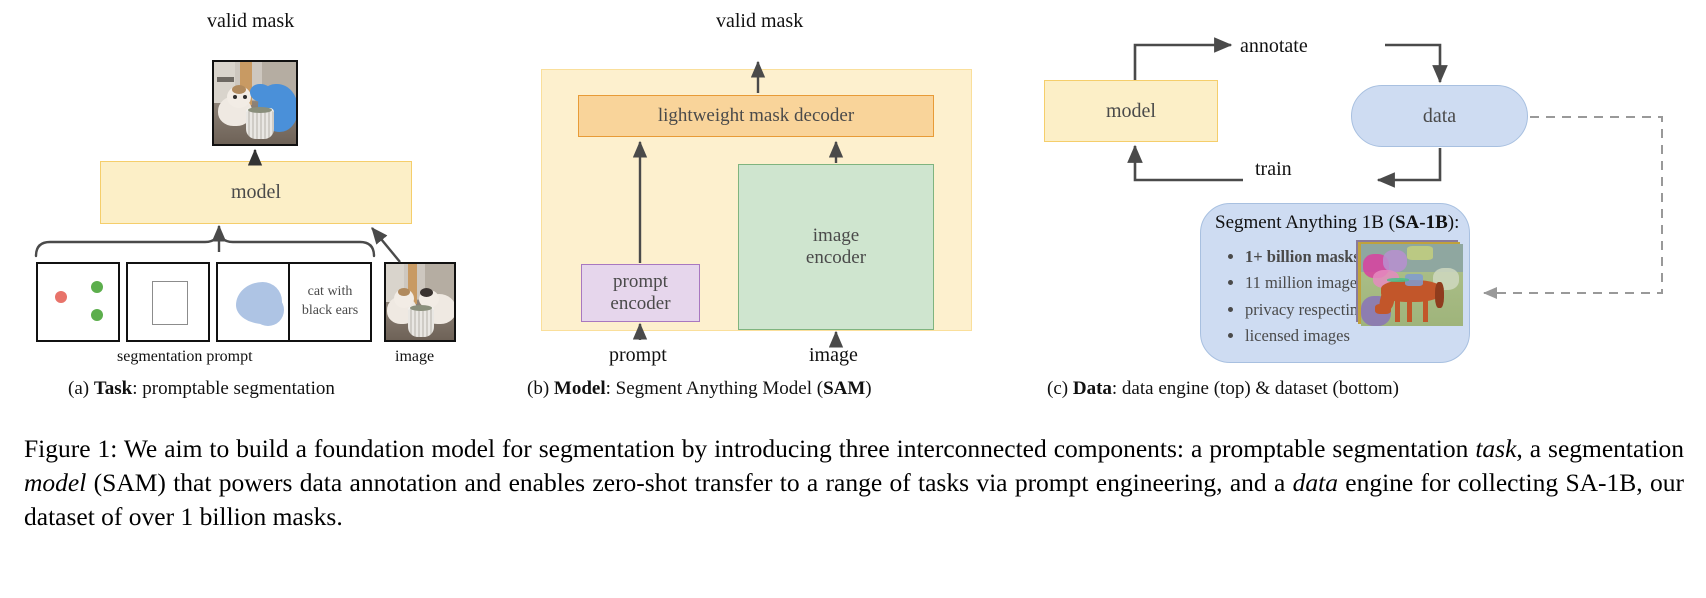 This screenshot has width=1706, height=598. I want to click on negative-point-icon, so click(61, 297).